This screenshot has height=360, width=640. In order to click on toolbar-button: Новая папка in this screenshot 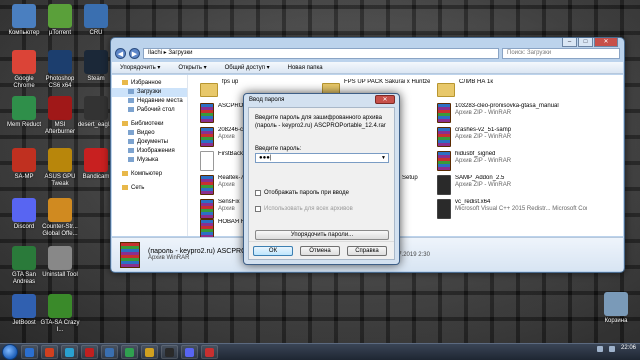, I will do `click(305, 68)`.